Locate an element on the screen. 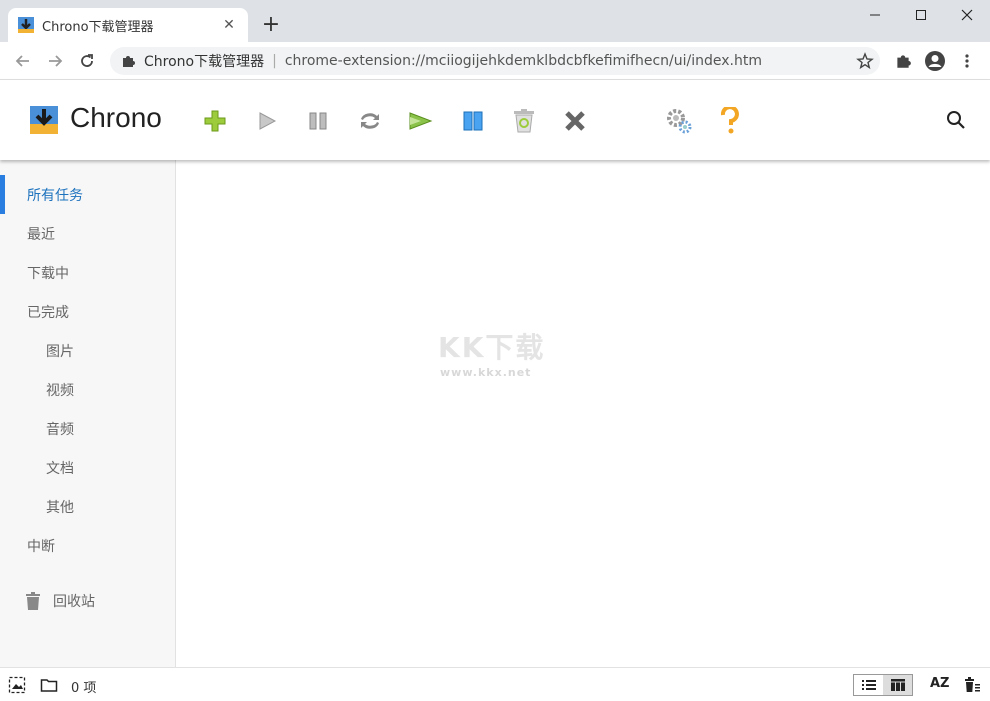  sidebar-item-images: 图片 is located at coordinates (88, 350).